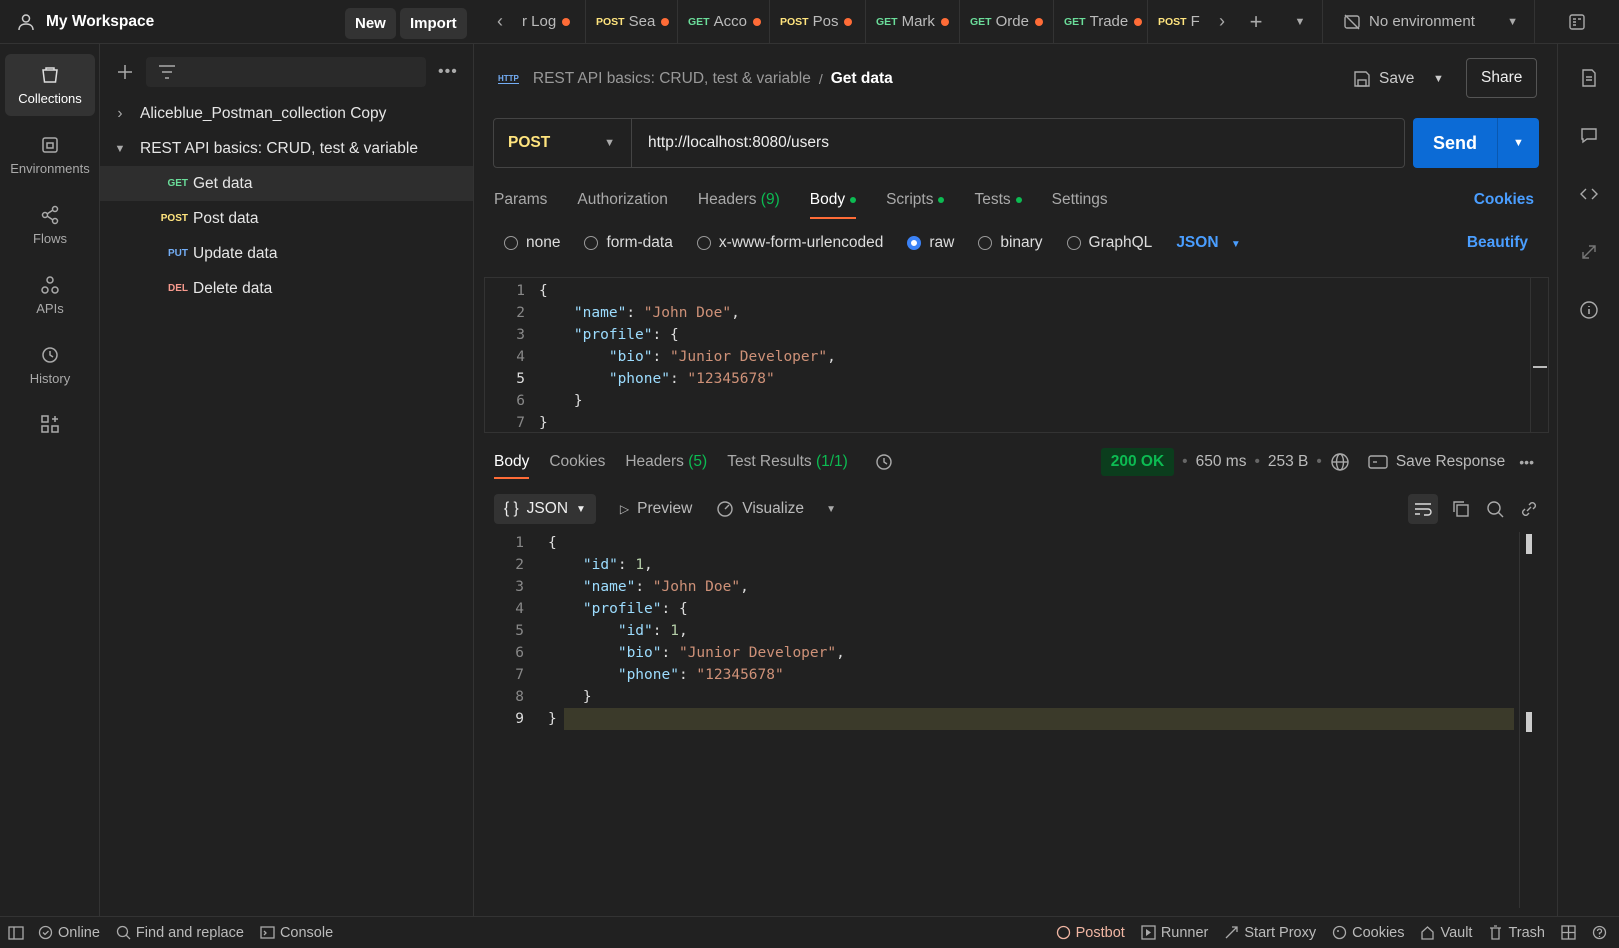  Describe the element at coordinates (1589, 78) in the screenshot. I see `documentation-icon` at that location.